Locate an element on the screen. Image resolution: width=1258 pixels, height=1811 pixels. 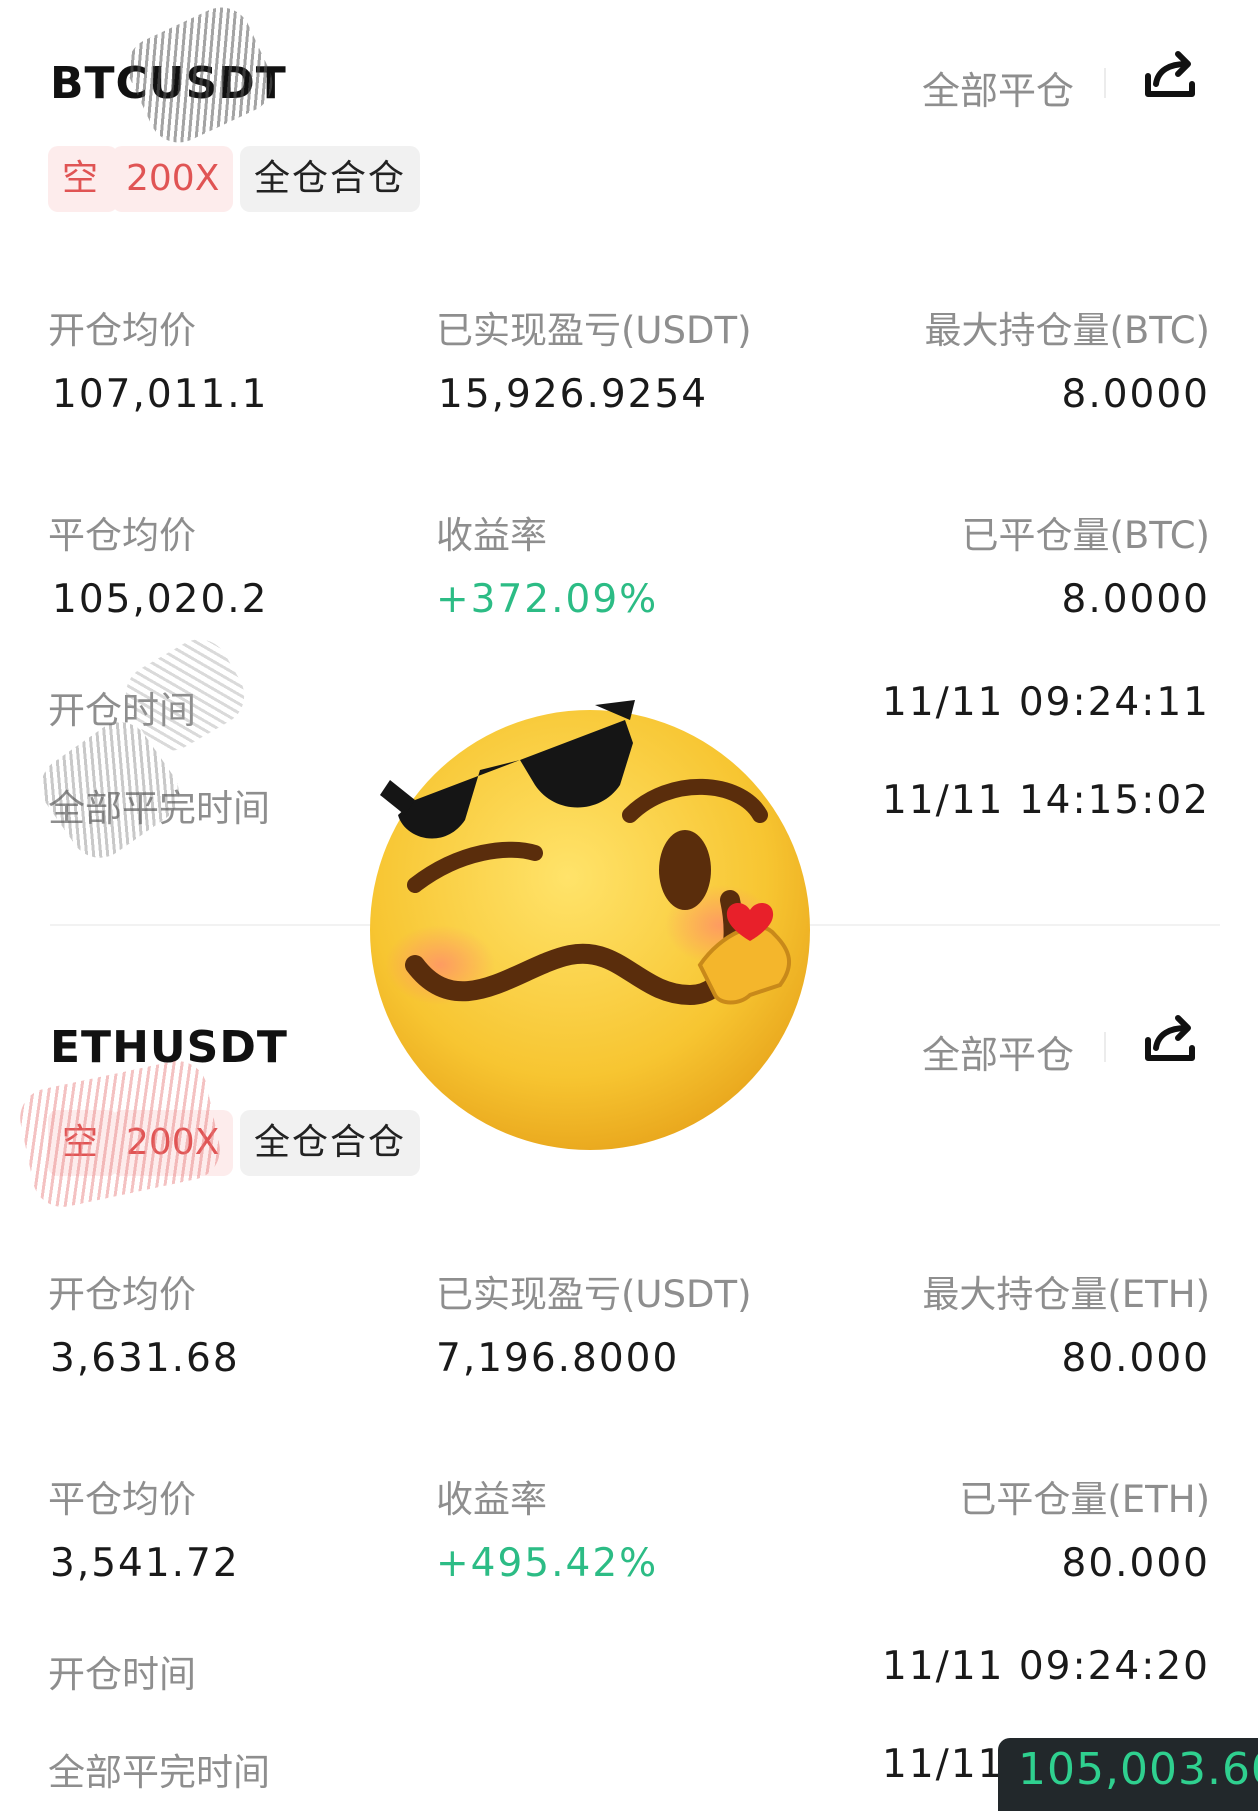
price-overlay: 105,003.60 is located at coordinates (1128, 1774).